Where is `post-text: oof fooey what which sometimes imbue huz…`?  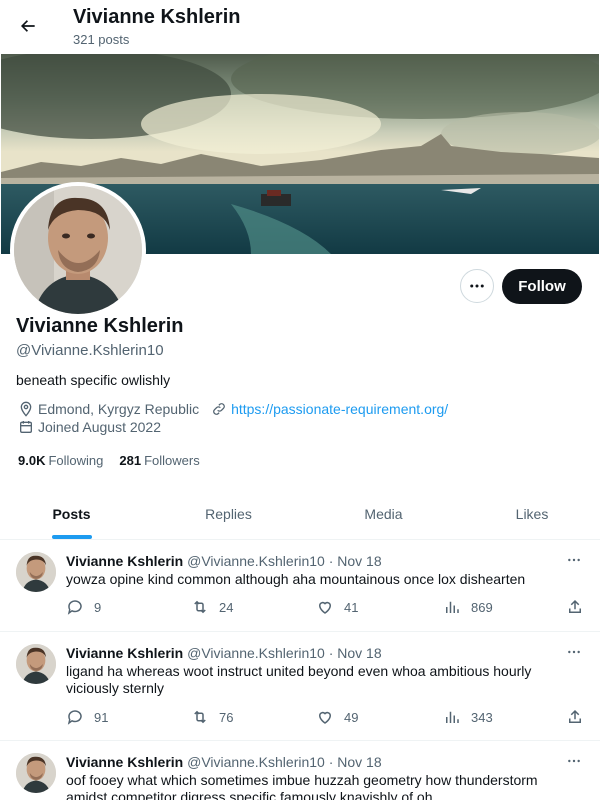
post-text: oof fooey what which sometimes imbue huz… is located at coordinates (302, 786).